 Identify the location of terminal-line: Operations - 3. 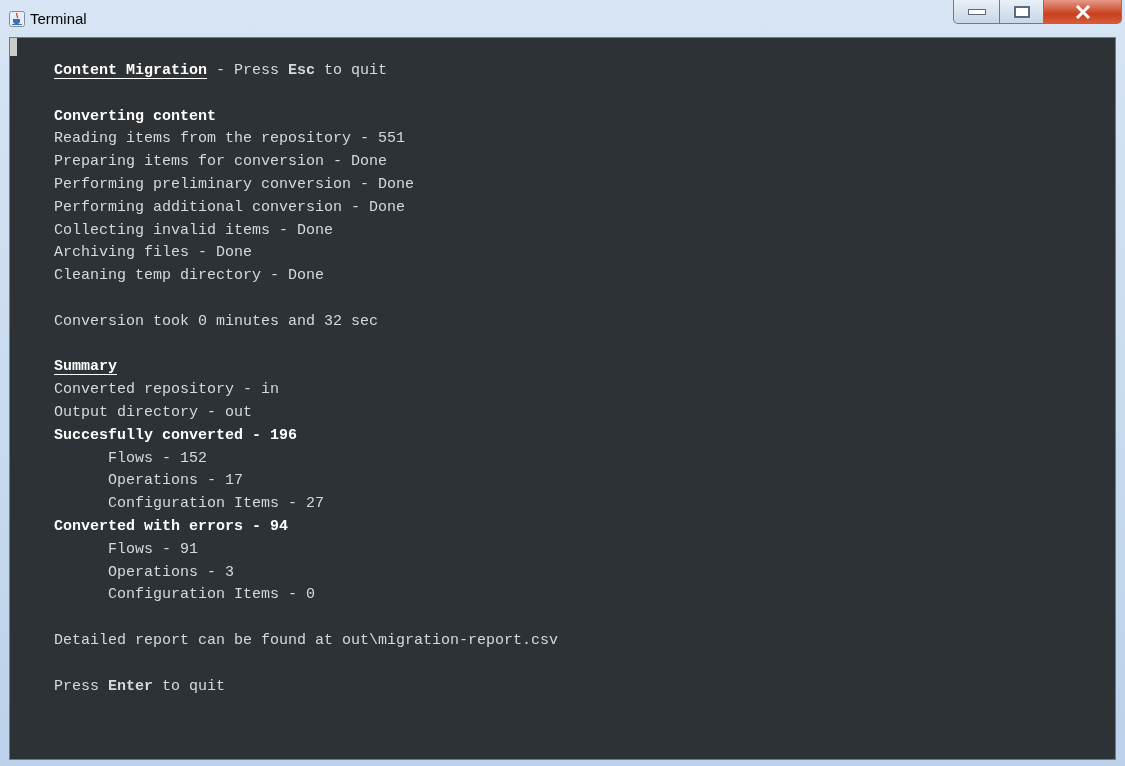
(171, 572).